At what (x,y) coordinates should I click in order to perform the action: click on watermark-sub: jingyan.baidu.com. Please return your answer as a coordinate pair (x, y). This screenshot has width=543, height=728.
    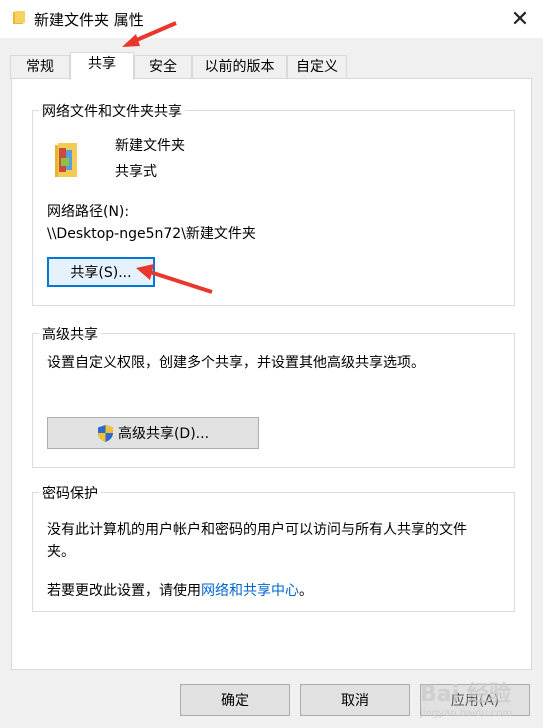
    Looking at the image, I should click on (466, 713).